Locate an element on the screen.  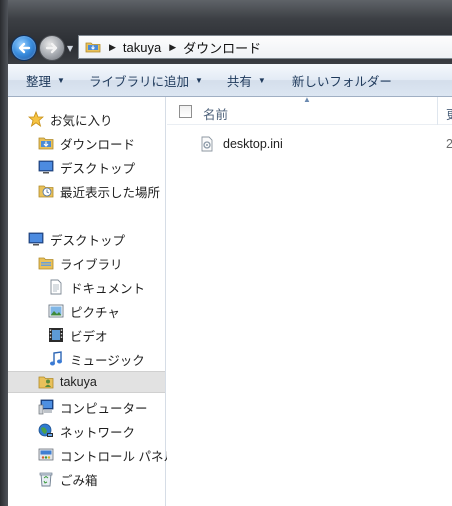
nav-control-panel-label: コントロール パネル is located at coordinates (118, 456).